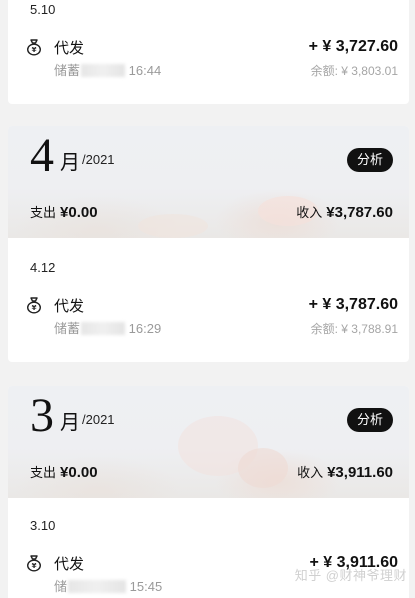 This screenshot has width=415, height=598. What do you see at coordinates (360, 472) in the screenshot?
I see `income-value: ¥3,911.60` at bounding box center [360, 472].